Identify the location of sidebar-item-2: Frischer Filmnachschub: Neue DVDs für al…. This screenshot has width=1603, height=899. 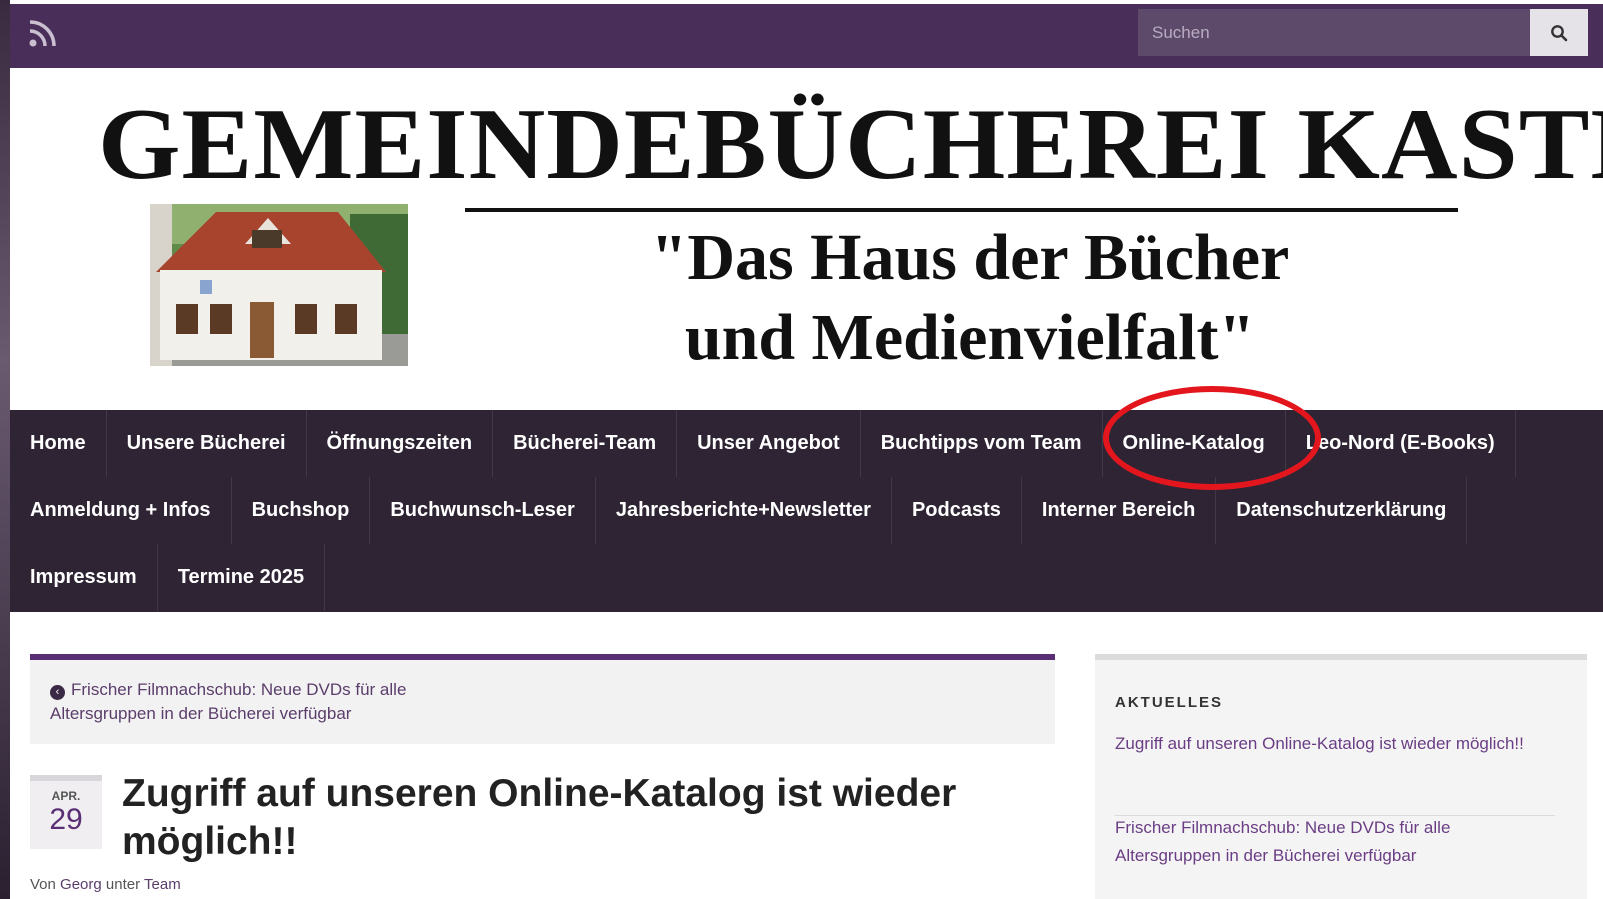
(1335, 842).